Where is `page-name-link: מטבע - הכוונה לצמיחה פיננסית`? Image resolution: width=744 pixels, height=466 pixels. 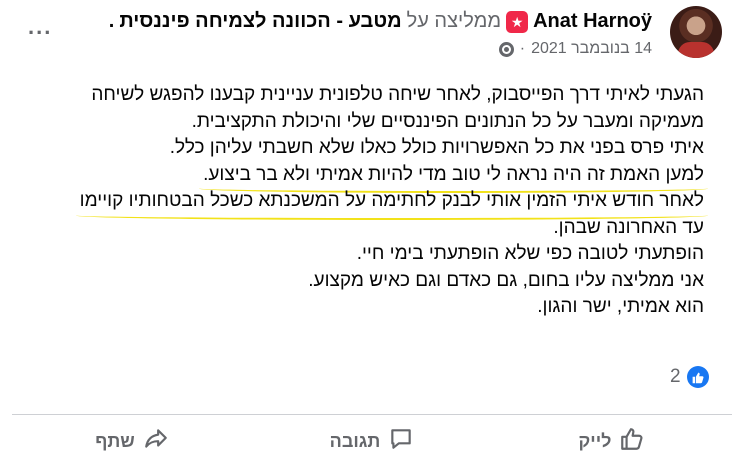 page-name-link: מטבע - הכוונה לצמיחה פיננסית is located at coordinates (260, 21).